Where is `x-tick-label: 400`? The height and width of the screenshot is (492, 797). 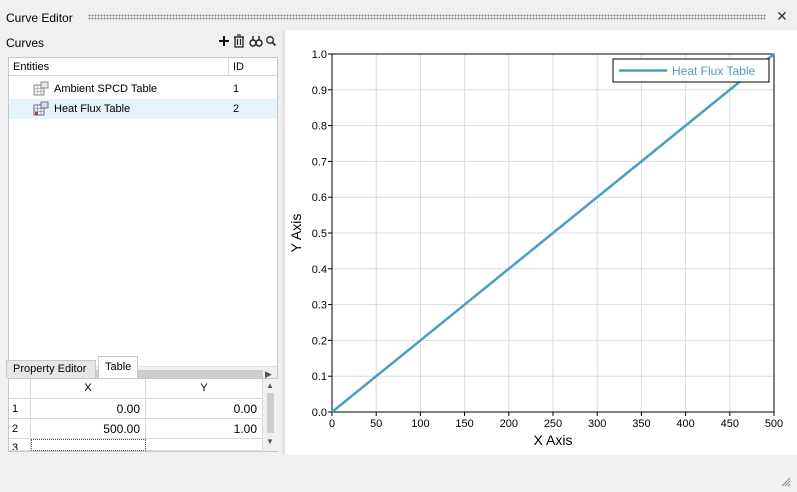 x-tick-label: 400 is located at coordinates (685, 424).